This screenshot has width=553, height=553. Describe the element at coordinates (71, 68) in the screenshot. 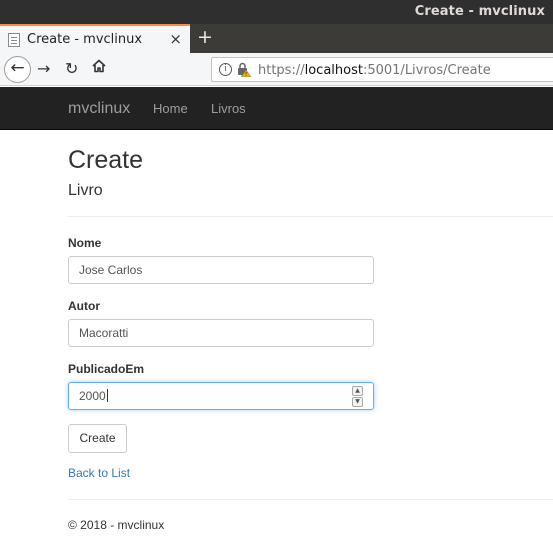

I see `reload-icon: ↻` at that location.